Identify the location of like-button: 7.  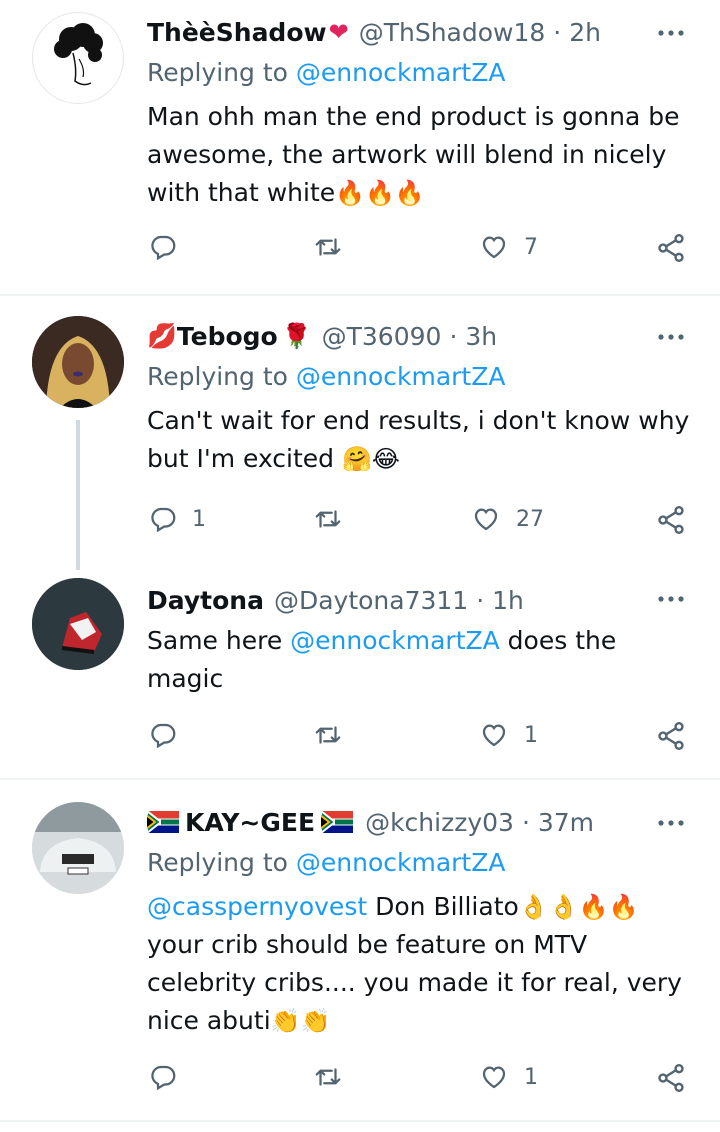
(508, 247).